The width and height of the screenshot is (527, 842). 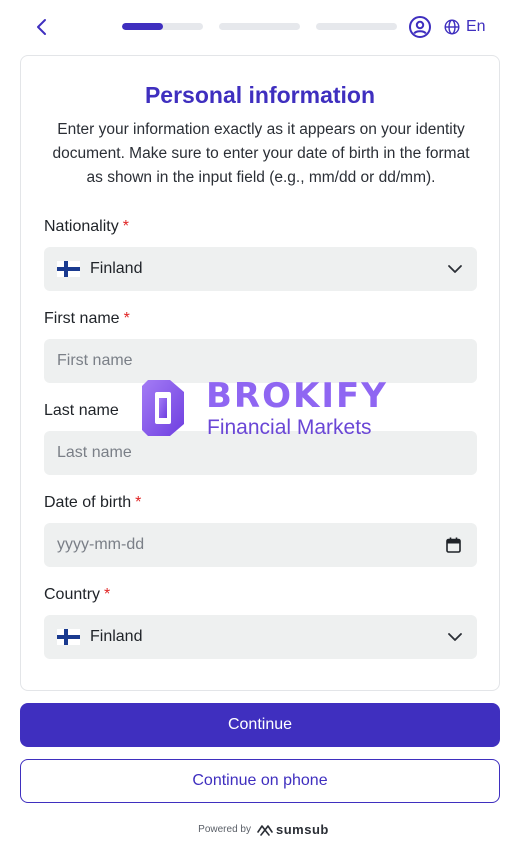 I want to click on country-value: Finland, so click(x=116, y=636).